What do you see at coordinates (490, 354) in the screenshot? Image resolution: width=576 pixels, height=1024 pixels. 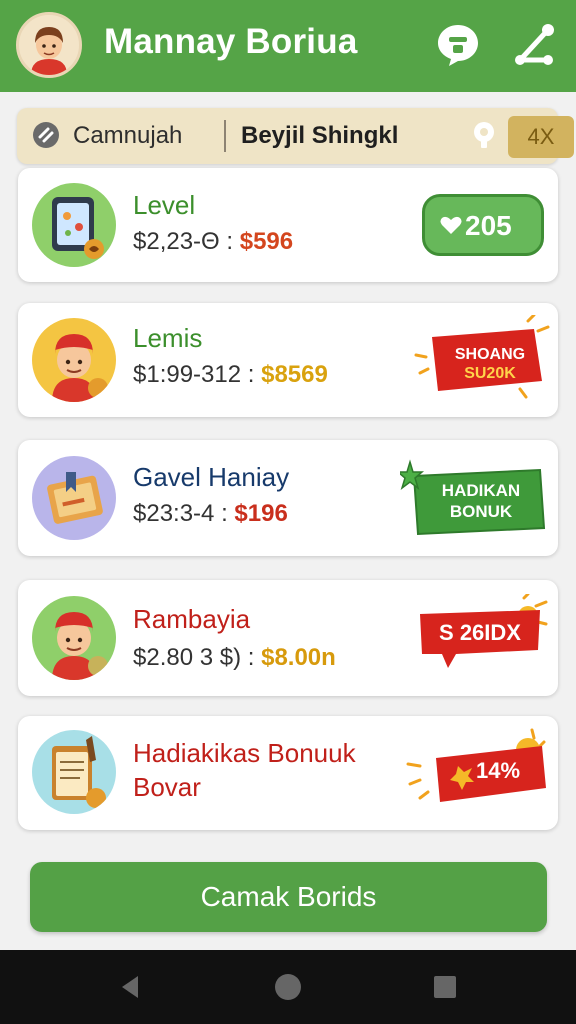 I see `sale-badge-line1: SHOANG` at bounding box center [490, 354].